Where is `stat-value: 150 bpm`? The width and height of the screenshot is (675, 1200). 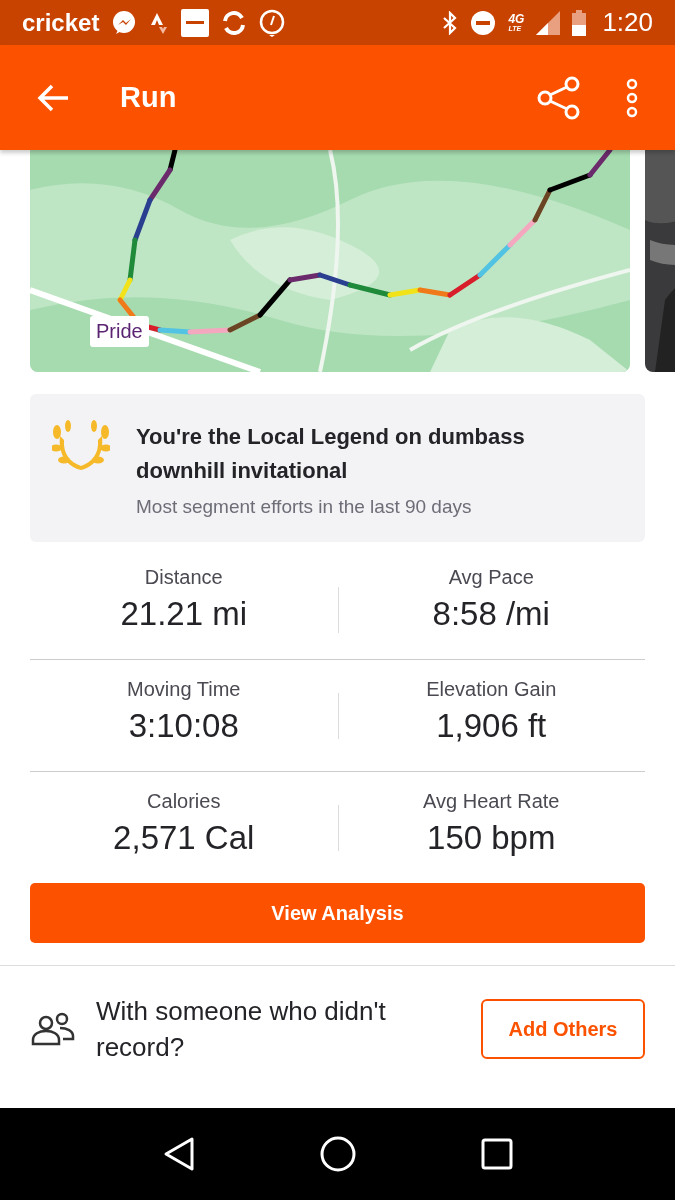 stat-value: 150 bpm is located at coordinates (491, 838).